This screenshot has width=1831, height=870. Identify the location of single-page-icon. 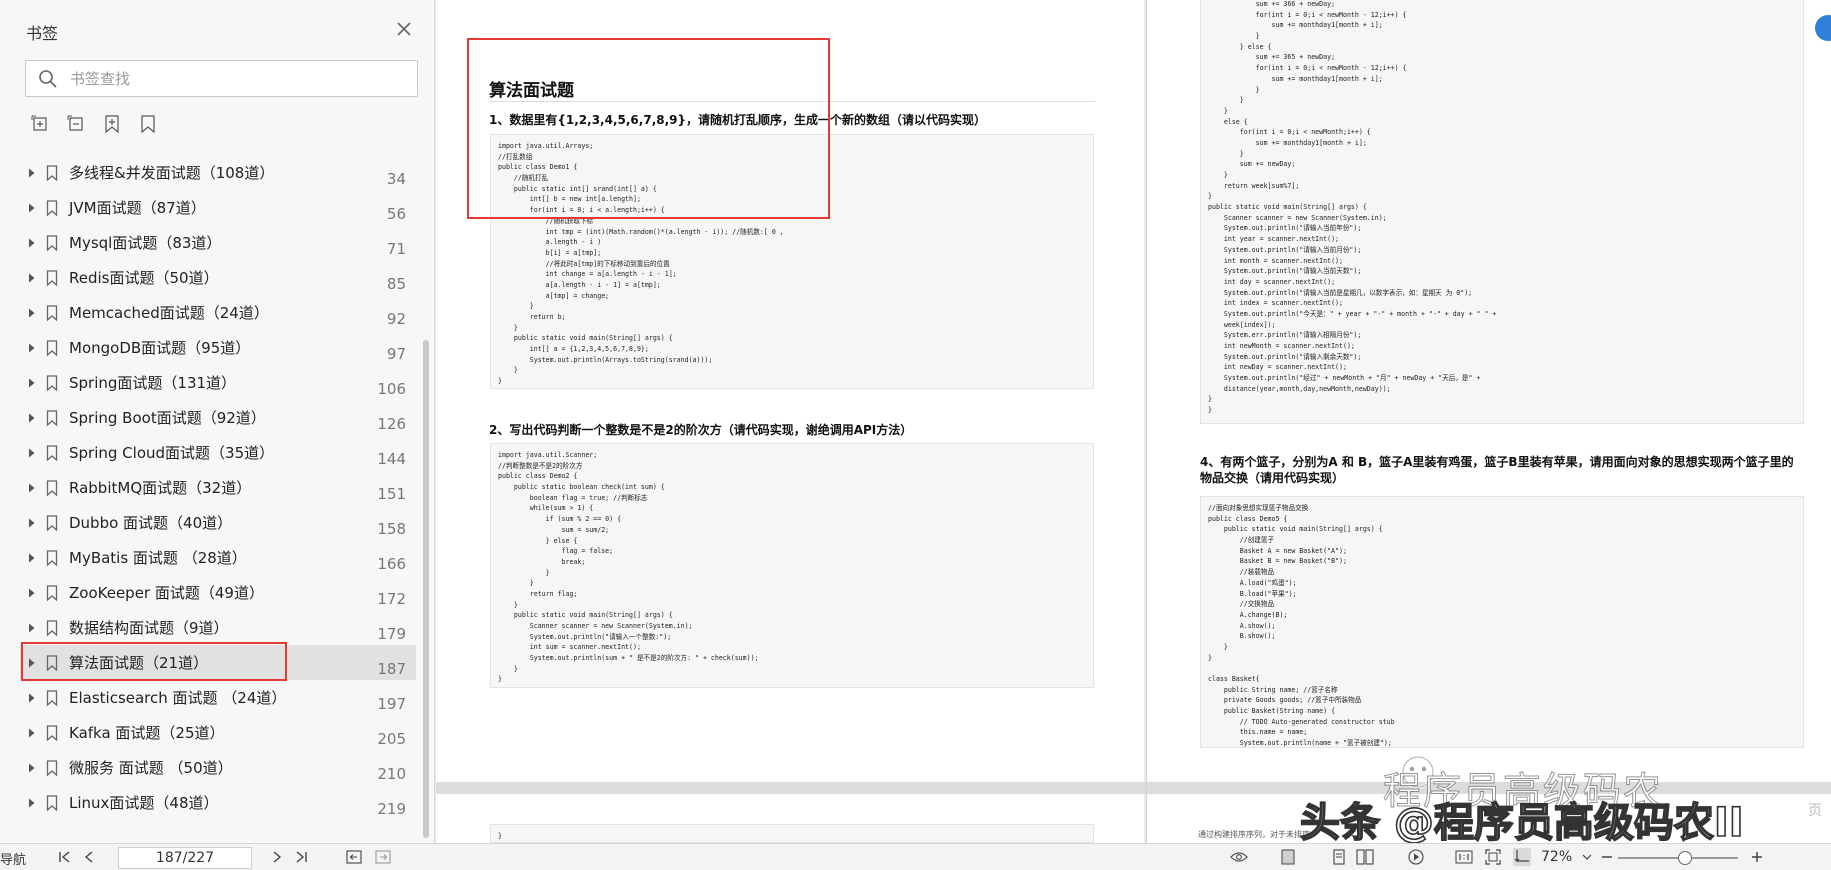
(1288, 857).